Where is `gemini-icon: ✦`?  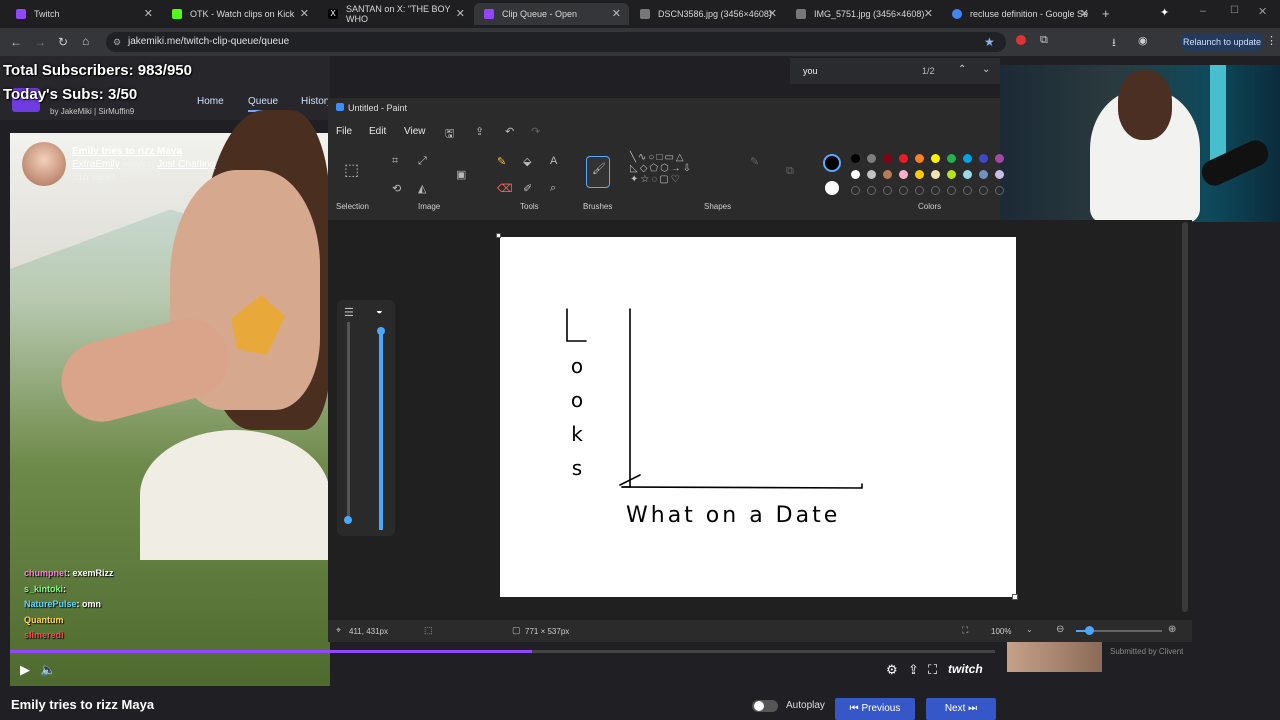 gemini-icon: ✦ is located at coordinates (1164, 12).